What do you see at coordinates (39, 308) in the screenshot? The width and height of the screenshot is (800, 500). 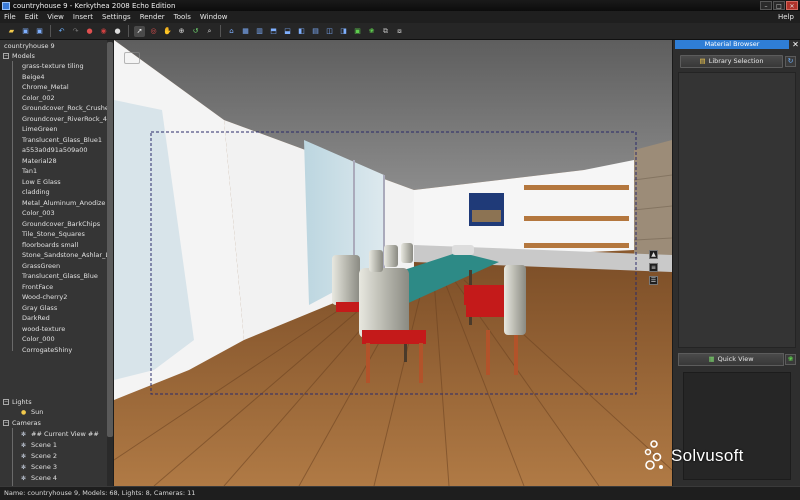 I see `tree-item-model: Gray Glass` at bounding box center [39, 308].